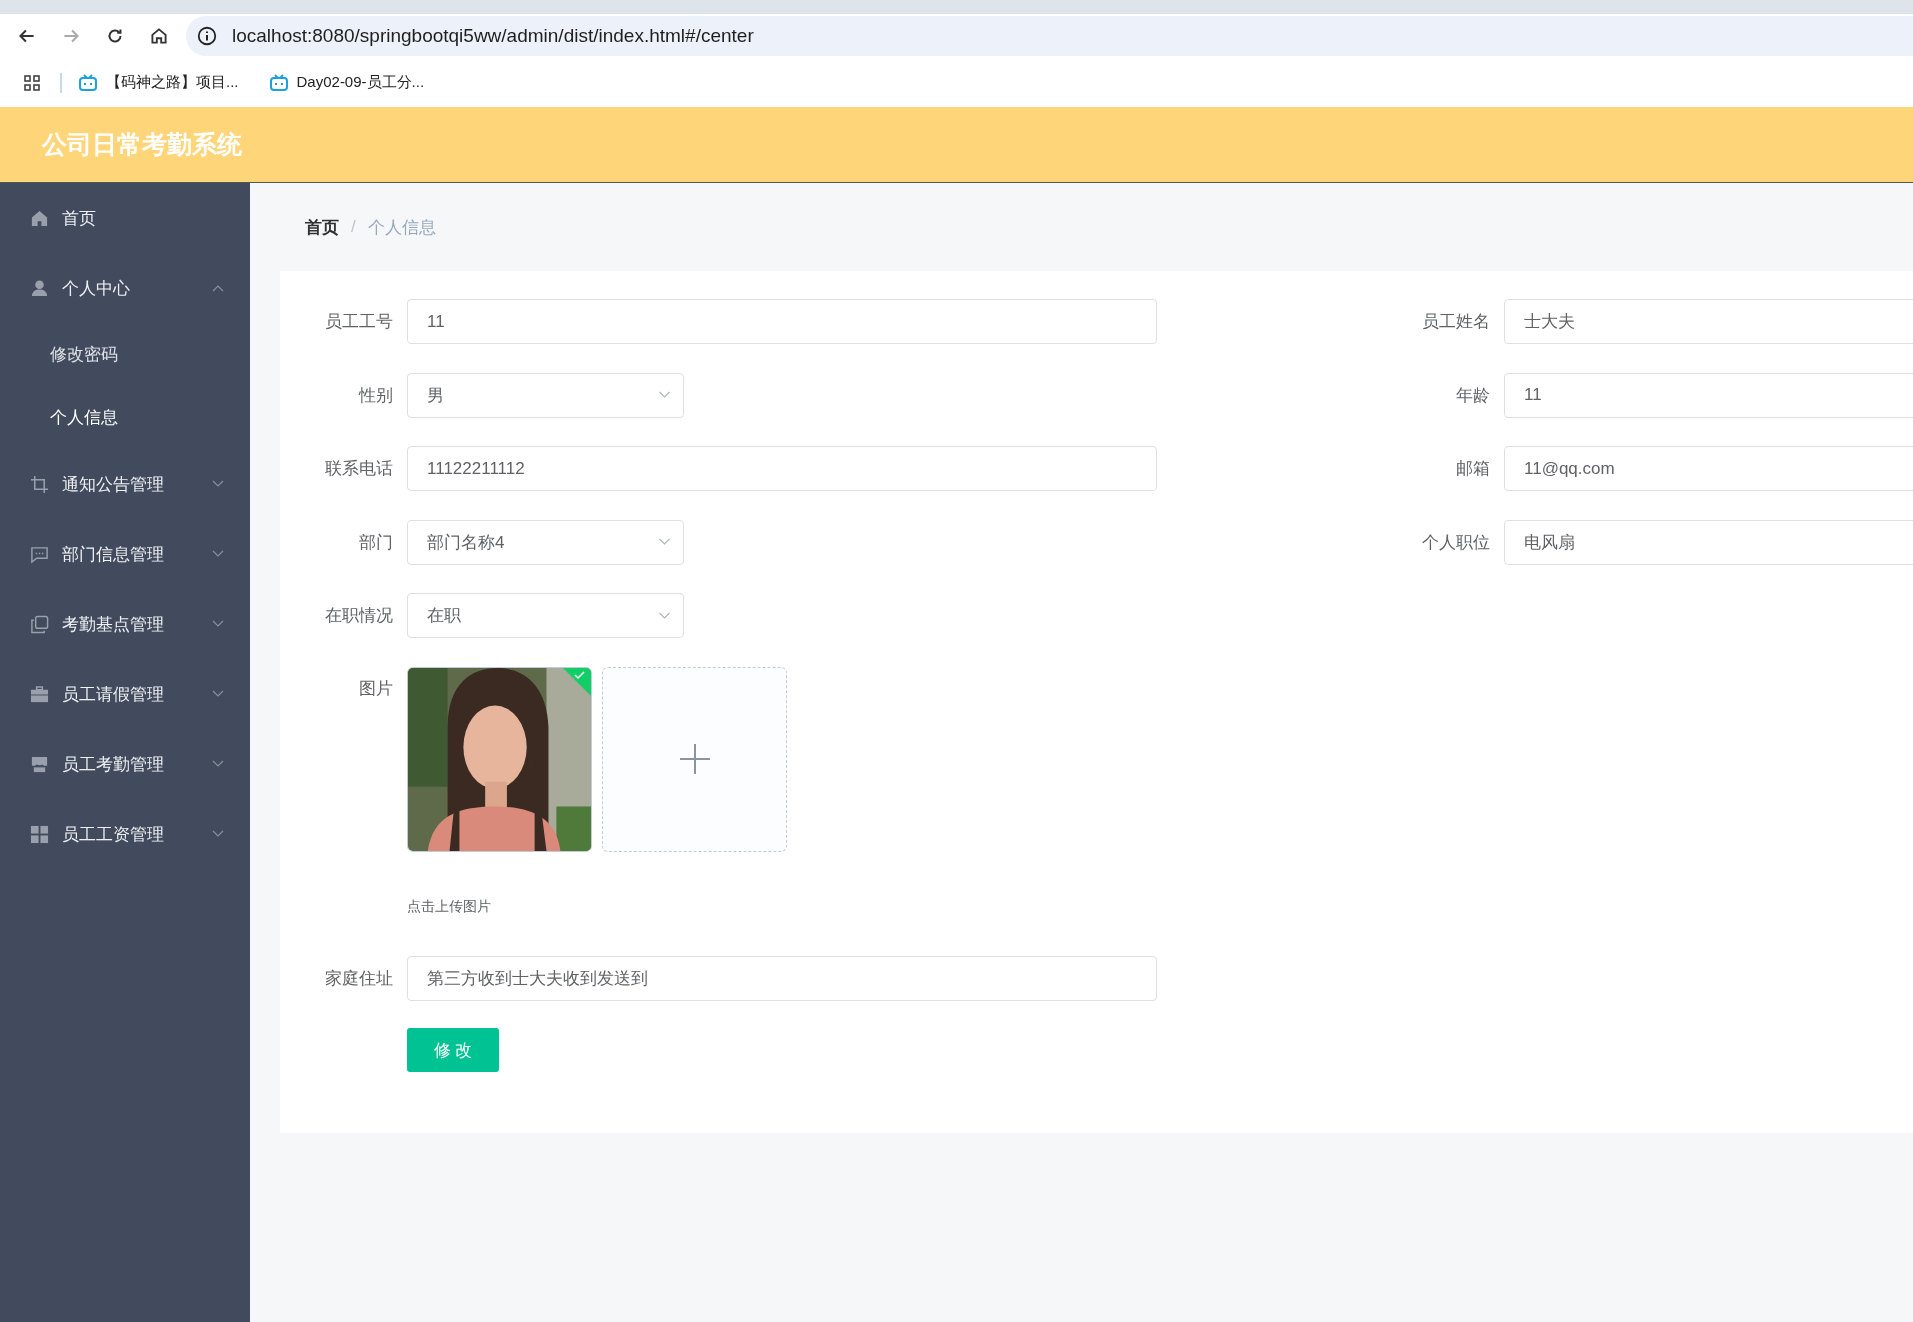  I want to click on menu-item: 个人中心, so click(125, 288).